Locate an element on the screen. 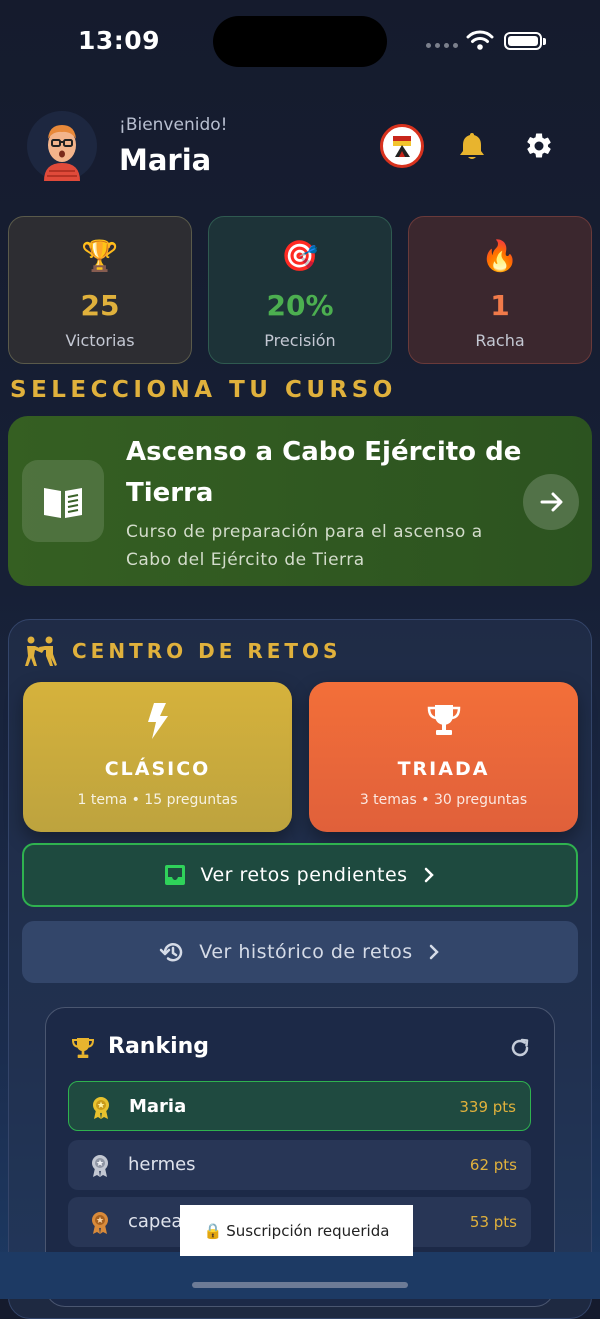  stat-card-streak: 🔥 1 Racha is located at coordinates (500, 290).